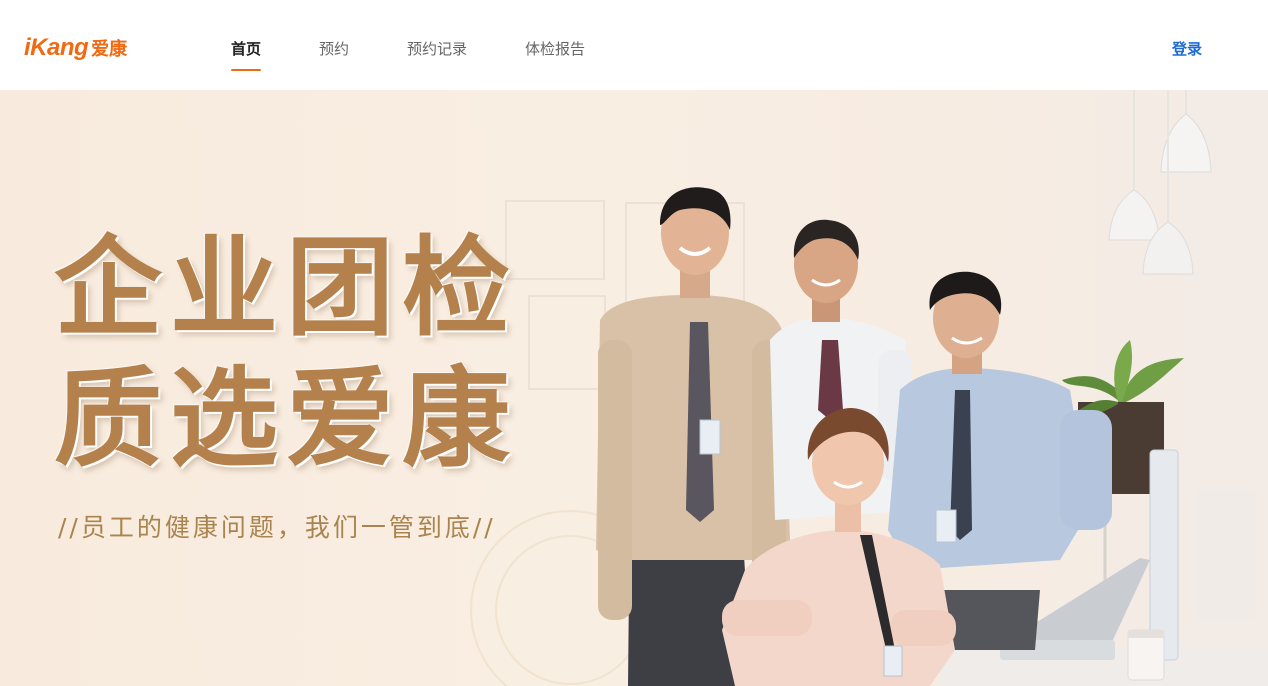  What do you see at coordinates (1187, 48) in the screenshot?
I see `login-button: 登录` at bounding box center [1187, 48].